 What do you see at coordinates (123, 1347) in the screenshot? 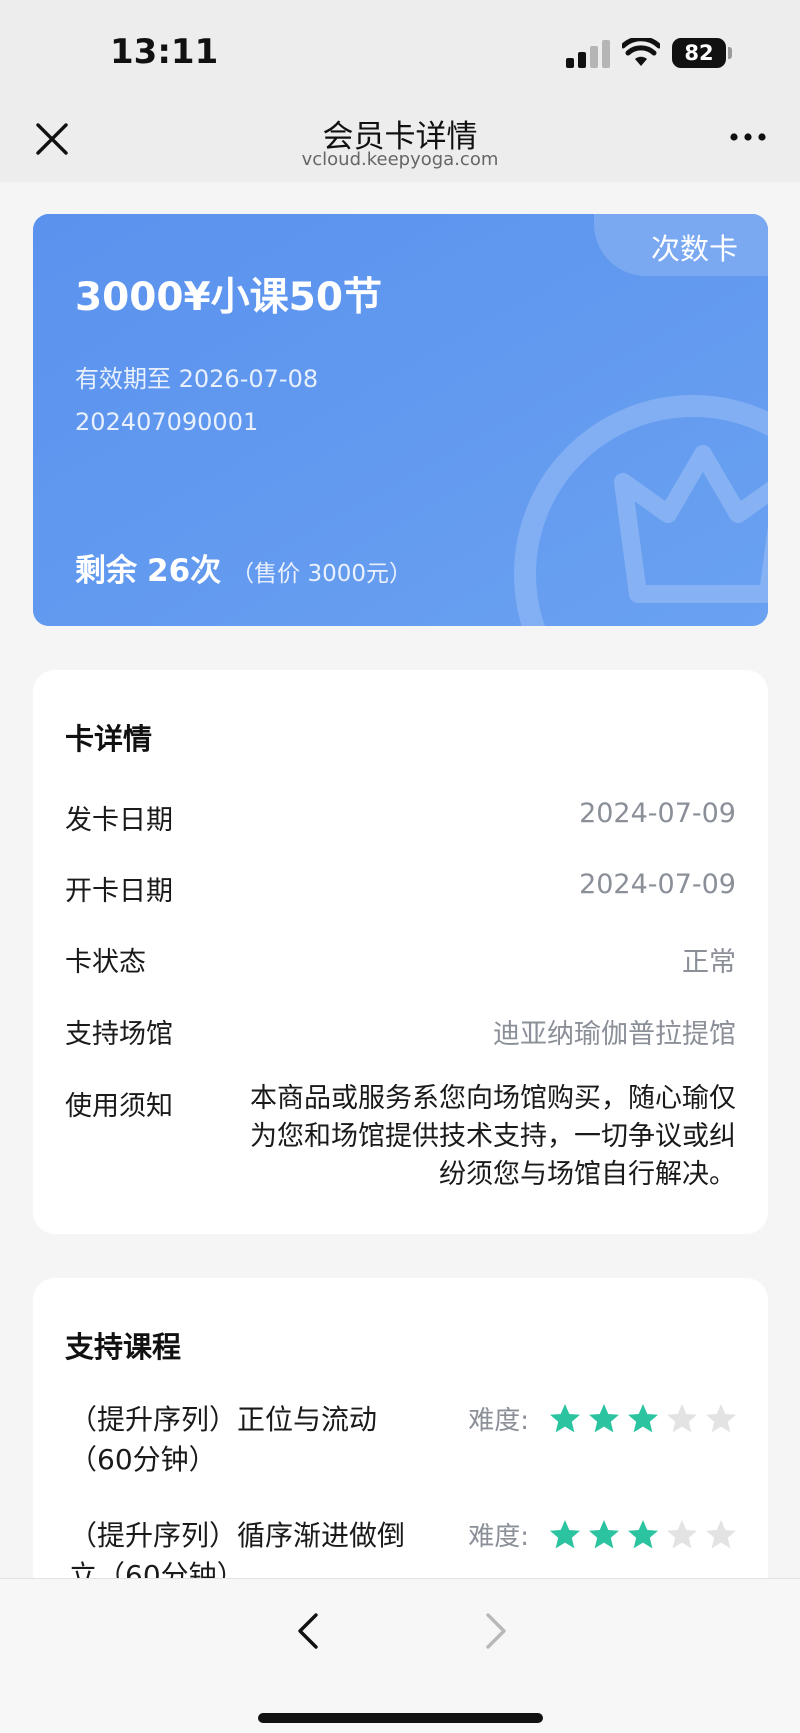
I see `section-title: 支持课程` at bounding box center [123, 1347].